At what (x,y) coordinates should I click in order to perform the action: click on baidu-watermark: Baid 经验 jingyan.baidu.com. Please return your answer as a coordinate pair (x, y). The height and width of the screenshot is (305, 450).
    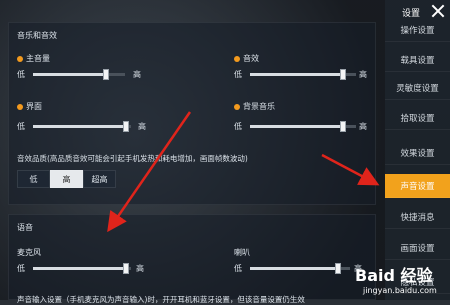
    Looking at the image, I should click on (402, 281).